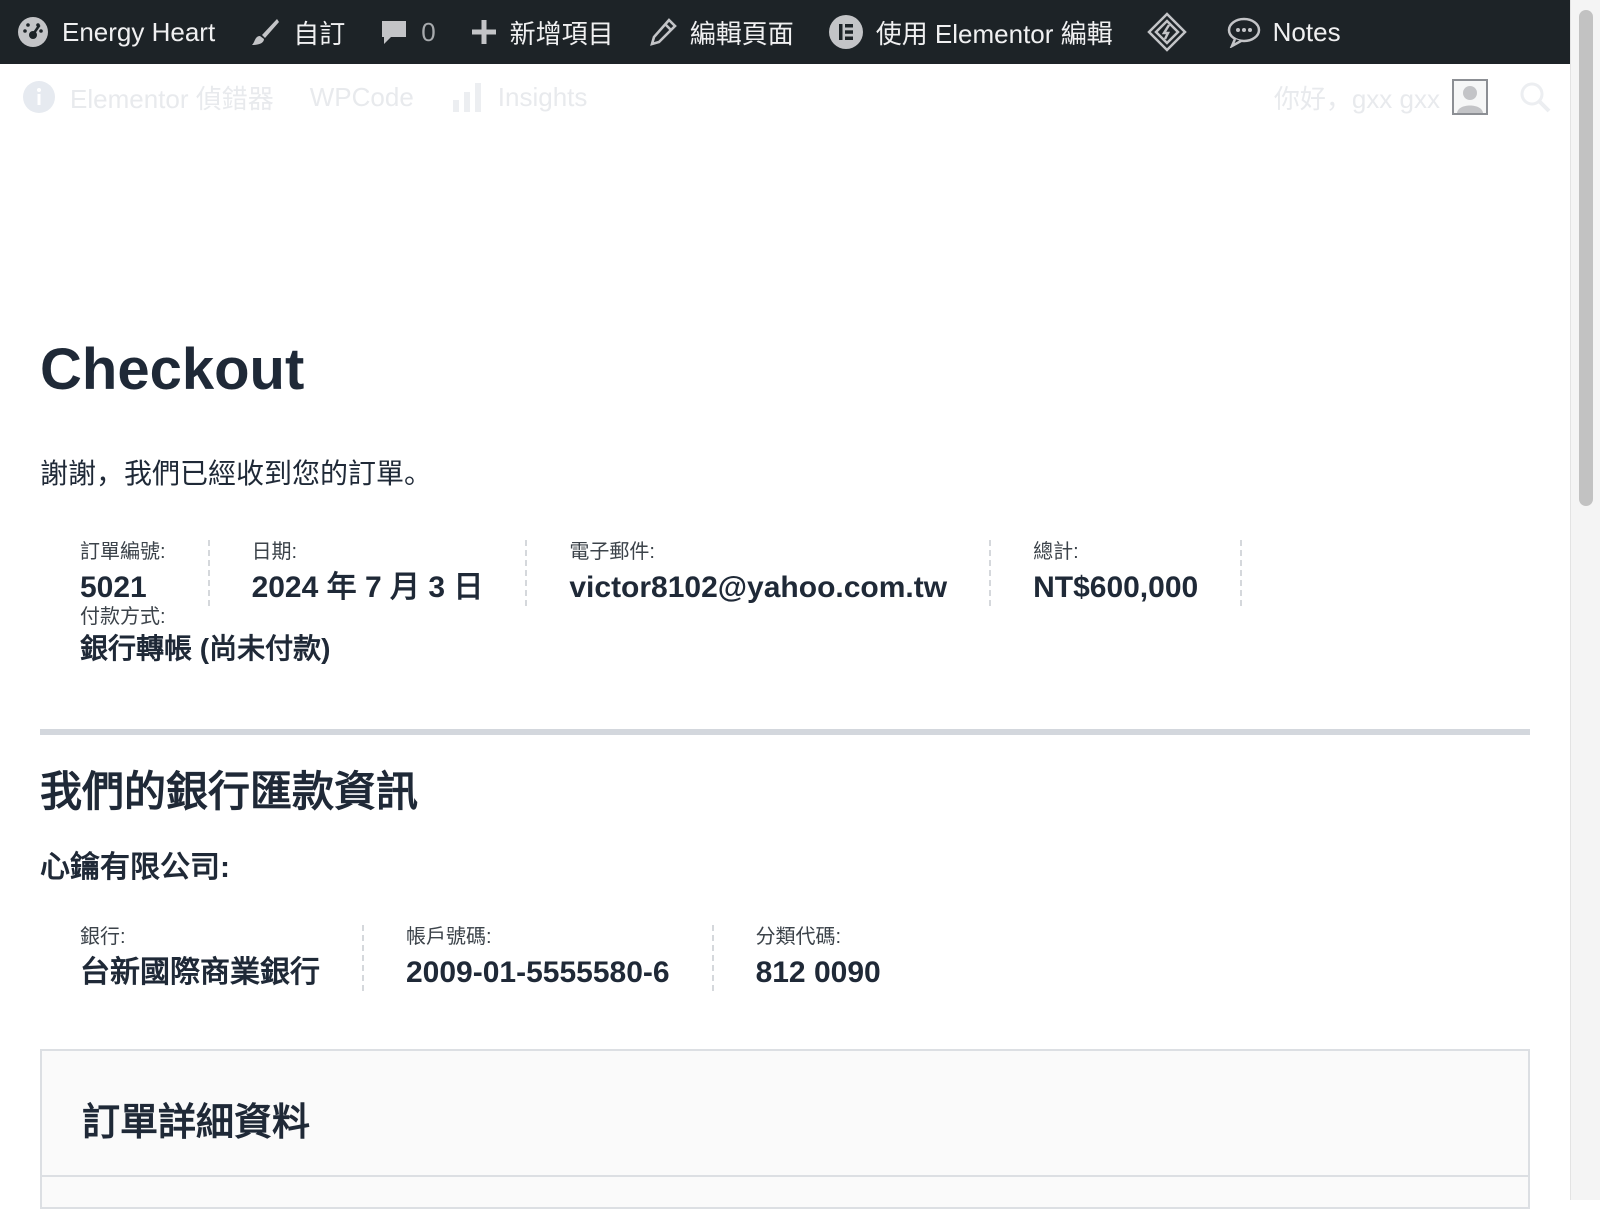 The width and height of the screenshot is (1600, 1209). I want to click on sort-code: 分類代碼: 812 0090, so click(839, 958).